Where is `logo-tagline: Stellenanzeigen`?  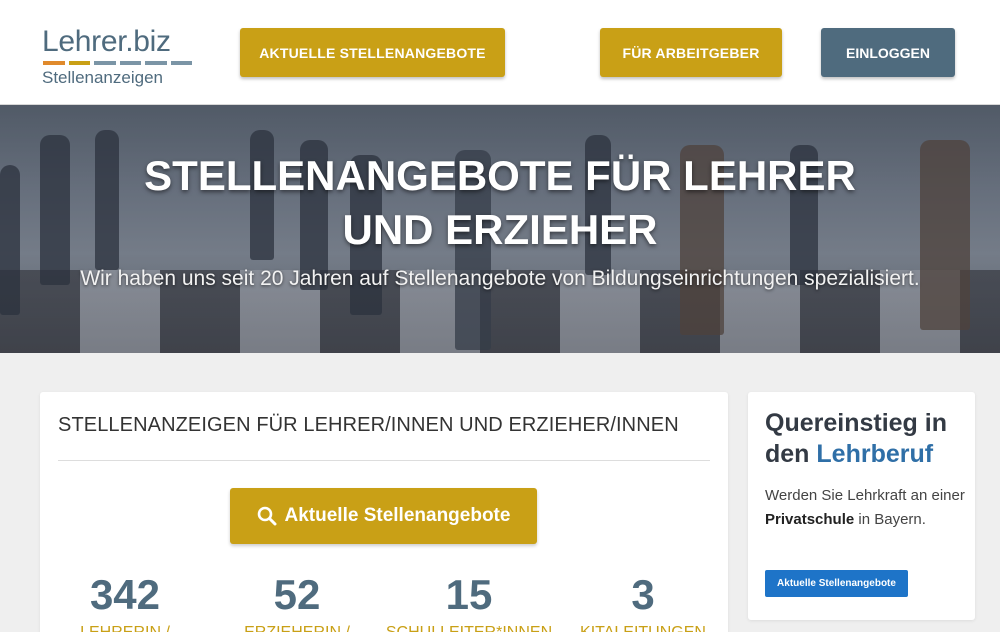 logo-tagline: Stellenanzeigen is located at coordinates (102, 77).